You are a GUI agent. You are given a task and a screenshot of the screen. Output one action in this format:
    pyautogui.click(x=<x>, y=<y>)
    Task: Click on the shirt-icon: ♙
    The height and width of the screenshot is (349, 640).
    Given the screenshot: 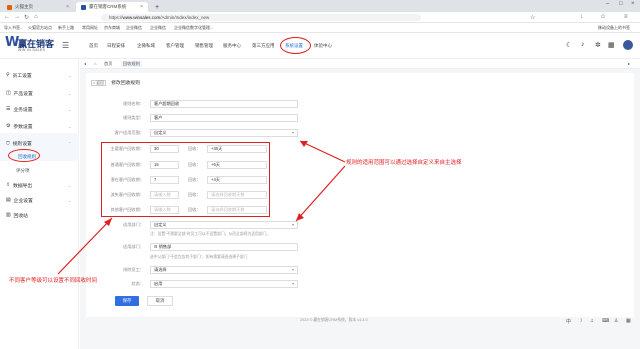 What is the action you would take?
    pyautogui.click(x=616, y=321)
    